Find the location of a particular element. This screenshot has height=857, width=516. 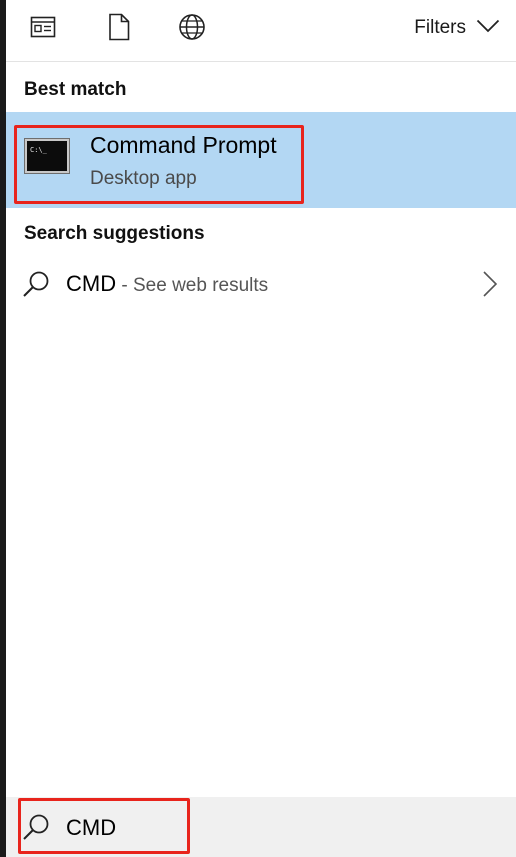

apps-icon is located at coordinates (43, 27).